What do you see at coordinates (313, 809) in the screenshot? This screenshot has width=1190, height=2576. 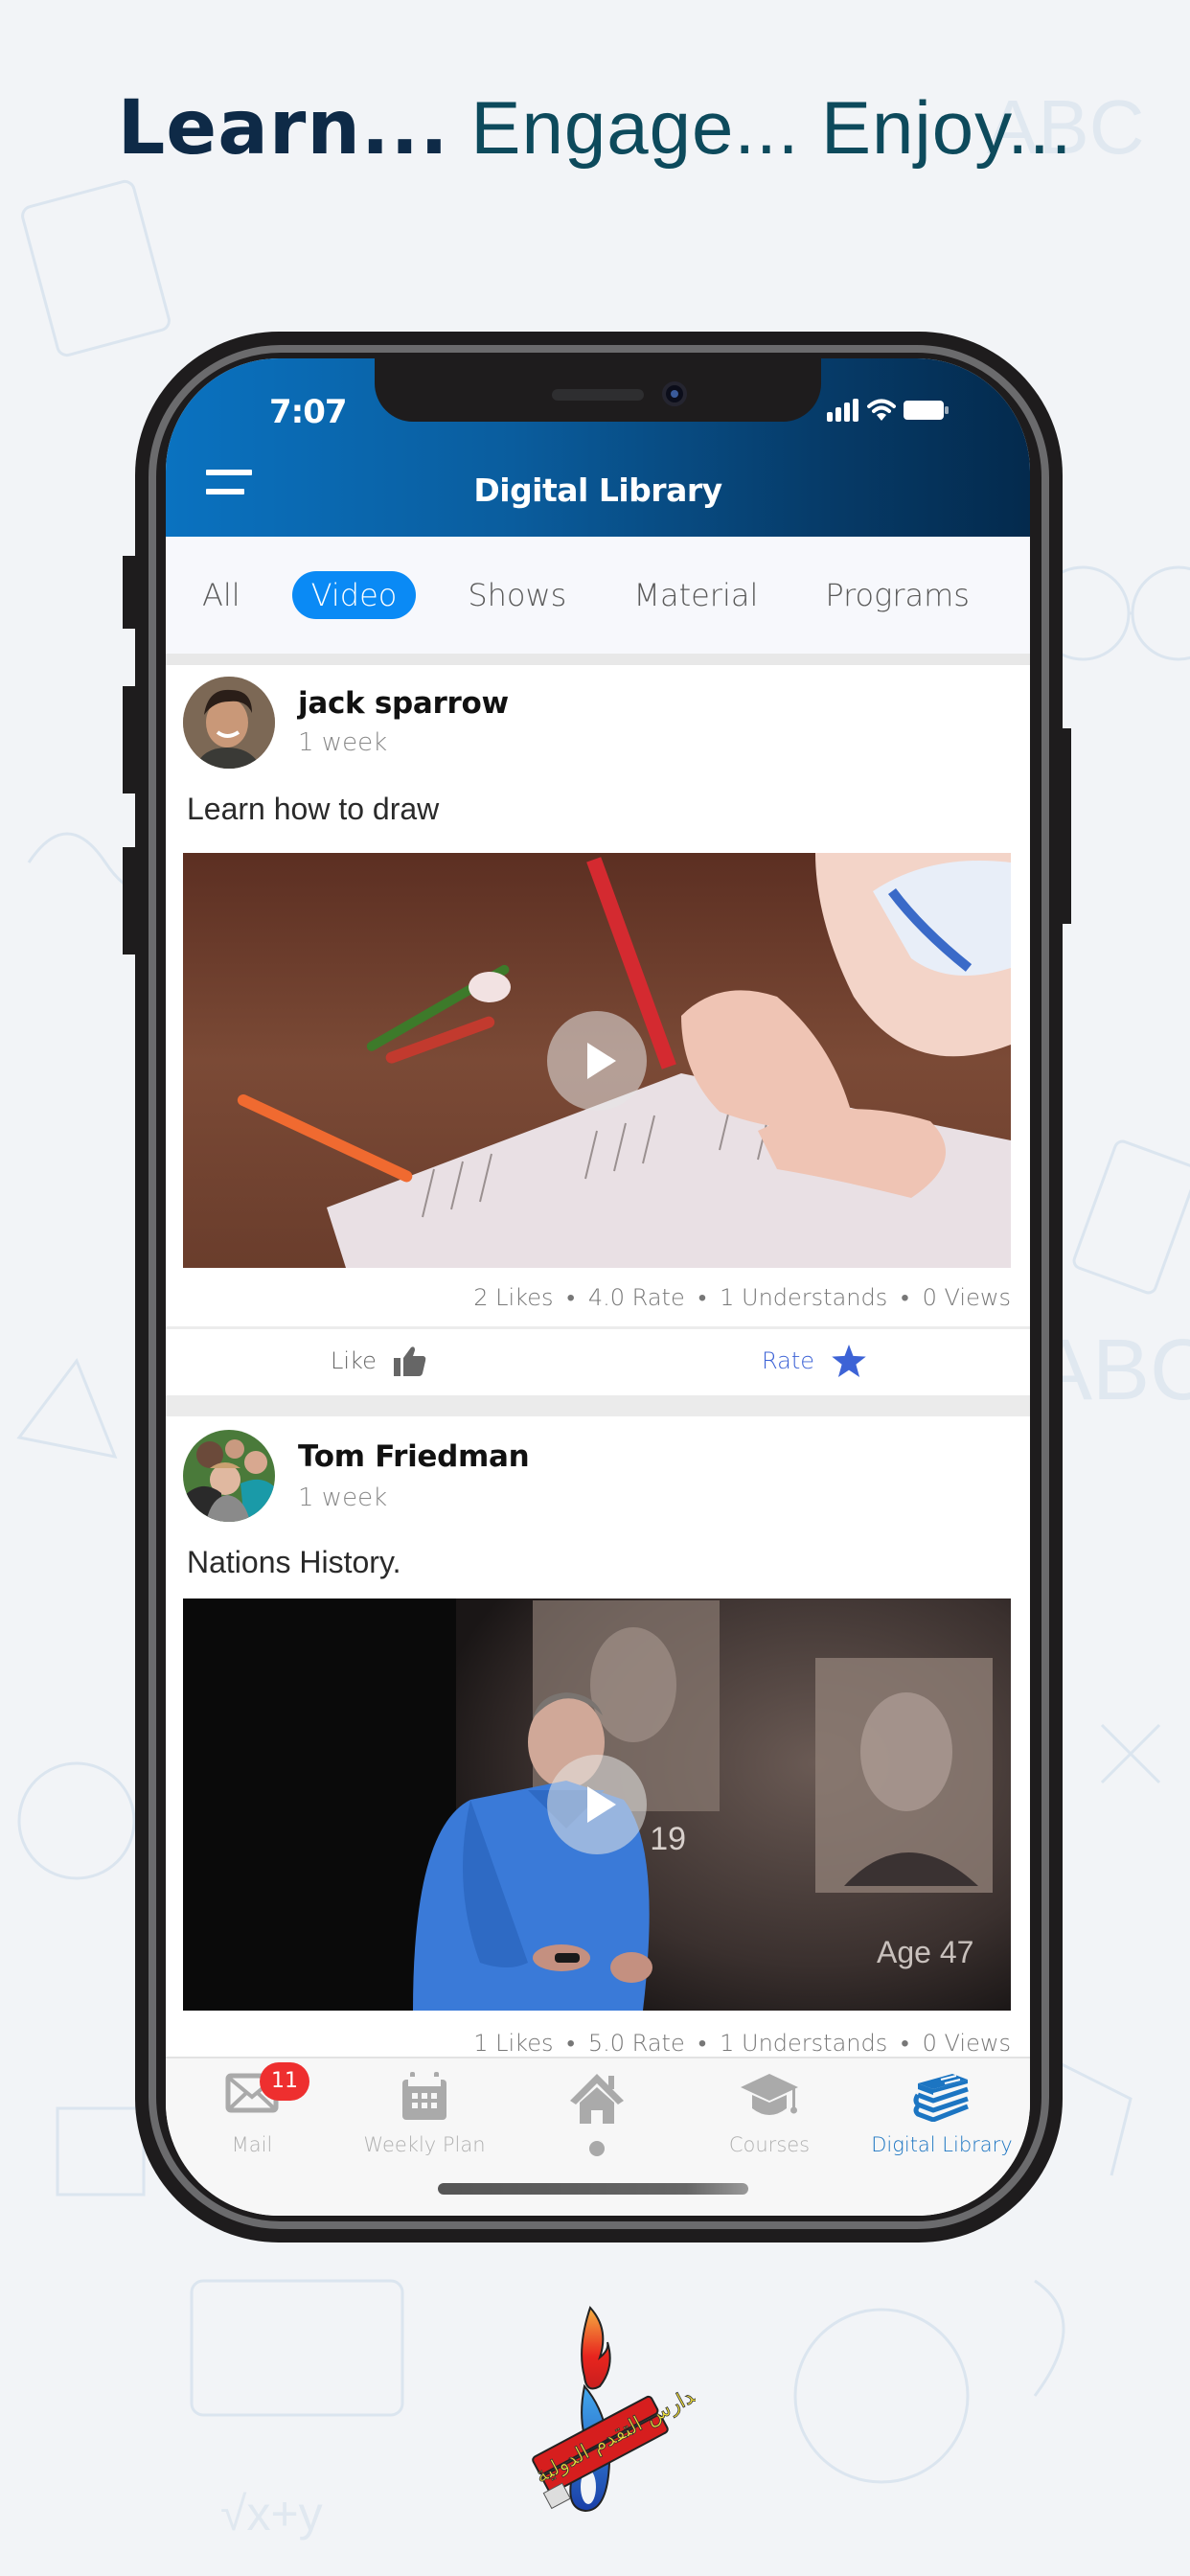 I see `post-title: Learn how to draw` at bounding box center [313, 809].